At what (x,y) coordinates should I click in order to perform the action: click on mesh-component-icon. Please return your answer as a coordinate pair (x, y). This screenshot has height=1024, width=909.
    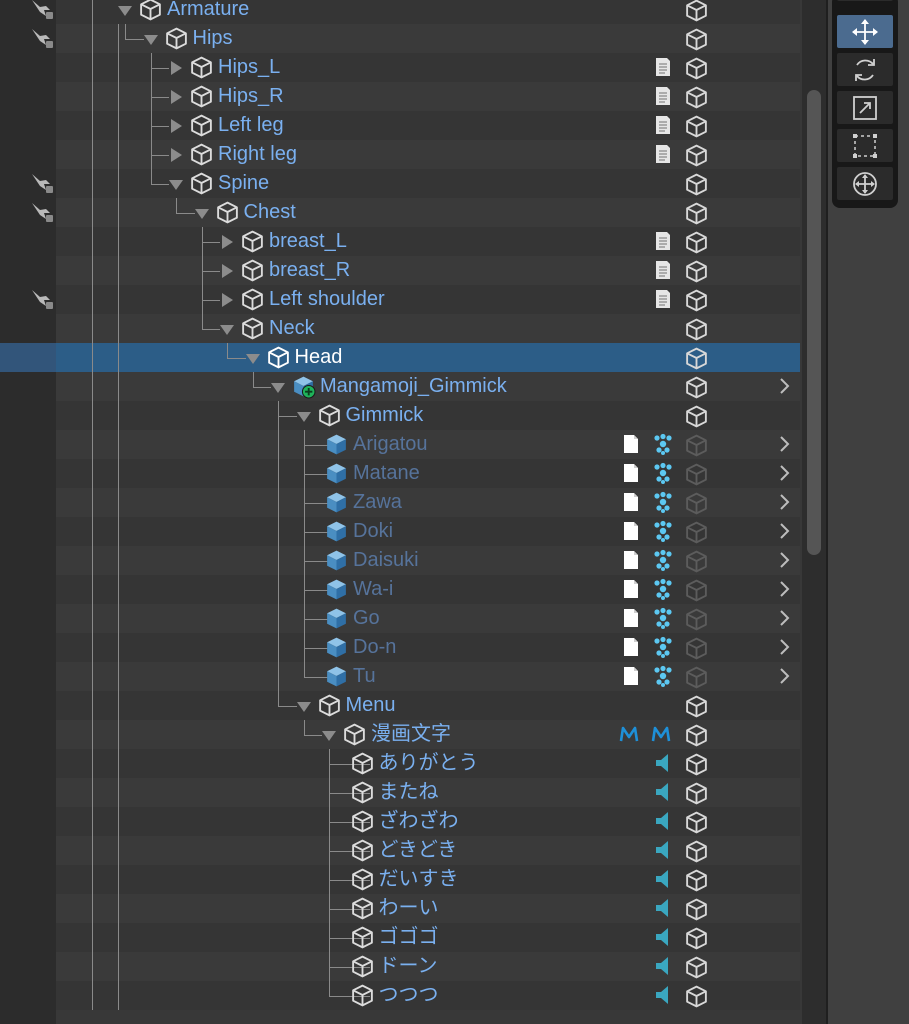
    Looking at the image, I should click on (661, 734).